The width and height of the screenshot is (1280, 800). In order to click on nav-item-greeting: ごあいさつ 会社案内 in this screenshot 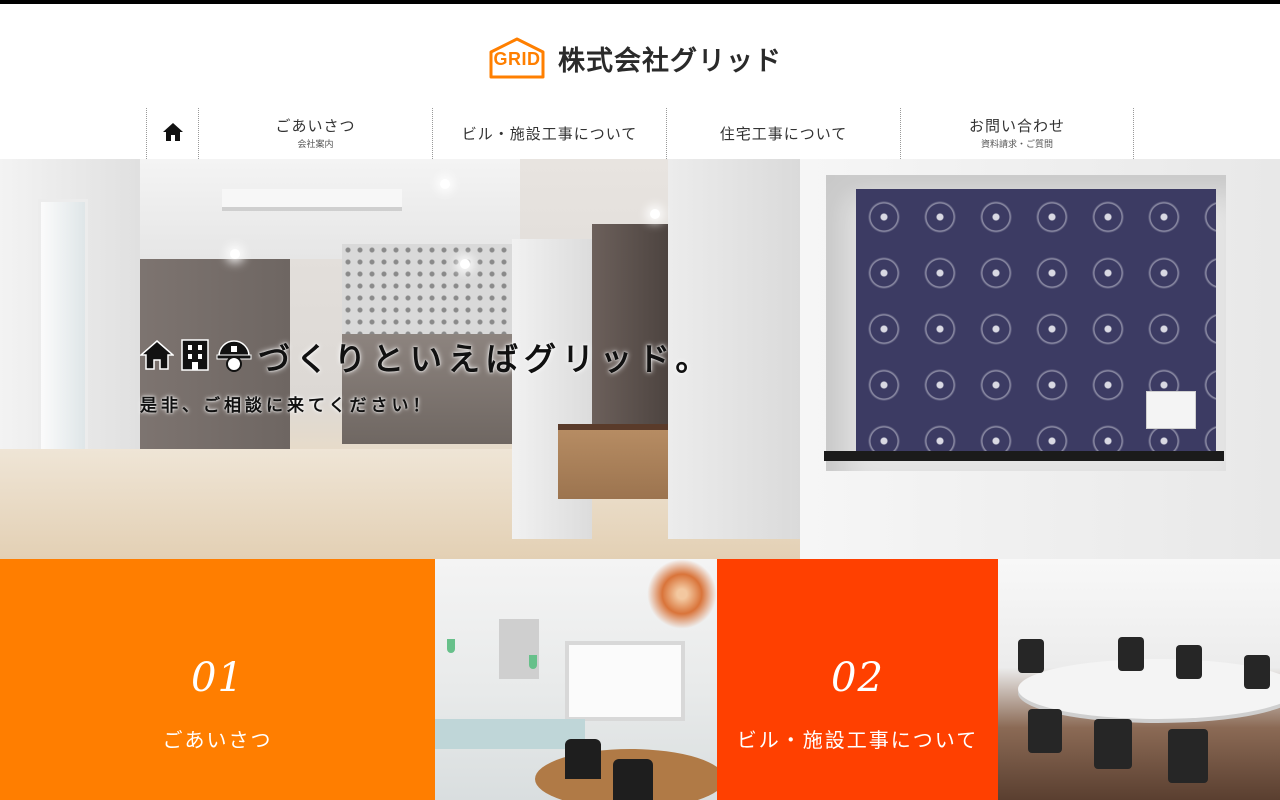, I will do `click(315, 133)`.